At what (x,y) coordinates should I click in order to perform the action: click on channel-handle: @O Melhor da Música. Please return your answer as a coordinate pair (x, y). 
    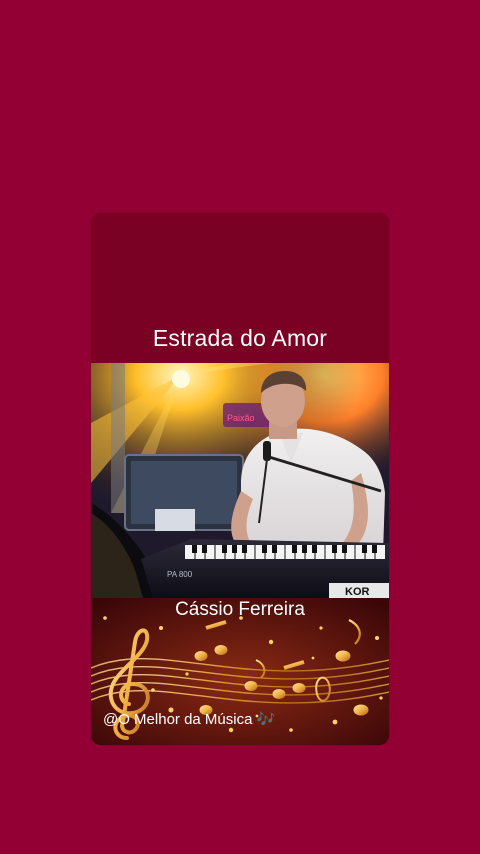
    Looking at the image, I should click on (178, 719).